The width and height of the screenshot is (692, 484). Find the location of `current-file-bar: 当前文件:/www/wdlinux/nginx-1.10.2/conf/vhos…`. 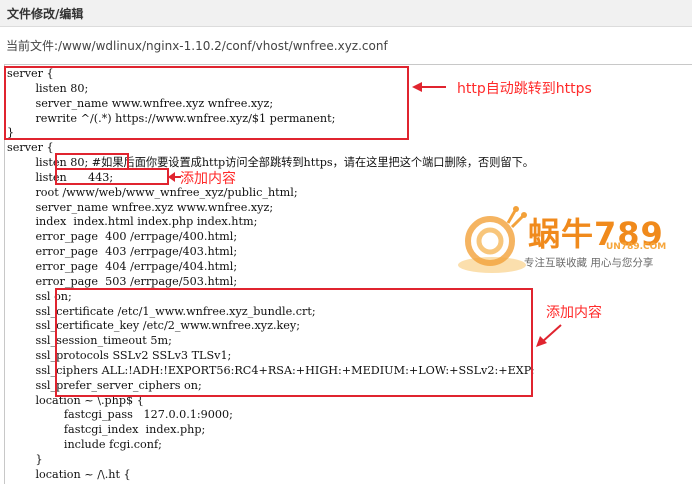

current-file-bar: 当前文件:/www/wdlinux/nginx-1.10.2/conf/vhos… is located at coordinates (346, 45).